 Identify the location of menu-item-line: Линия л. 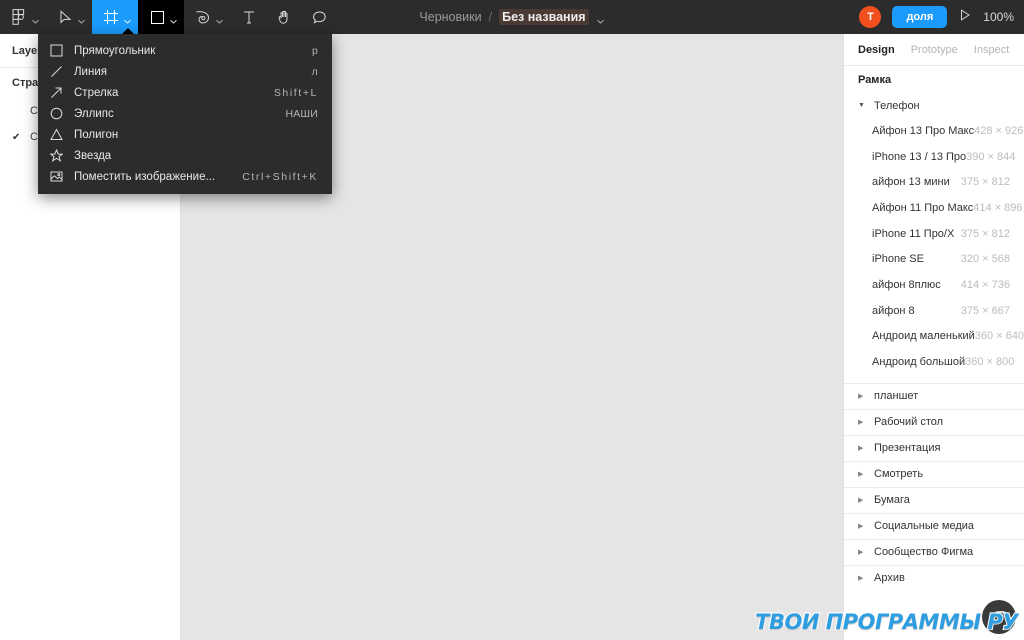
(185, 71).